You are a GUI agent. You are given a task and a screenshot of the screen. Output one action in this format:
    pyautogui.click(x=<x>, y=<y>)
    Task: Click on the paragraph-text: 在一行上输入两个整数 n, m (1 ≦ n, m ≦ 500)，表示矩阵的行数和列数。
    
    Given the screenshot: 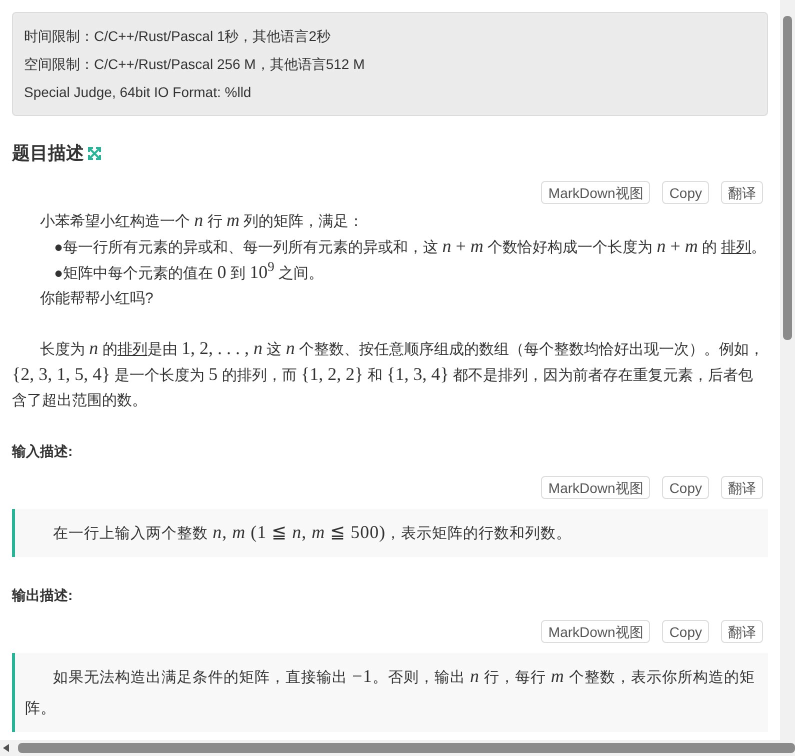 What is the action you would take?
    pyautogui.click(x=312, y=532)
    